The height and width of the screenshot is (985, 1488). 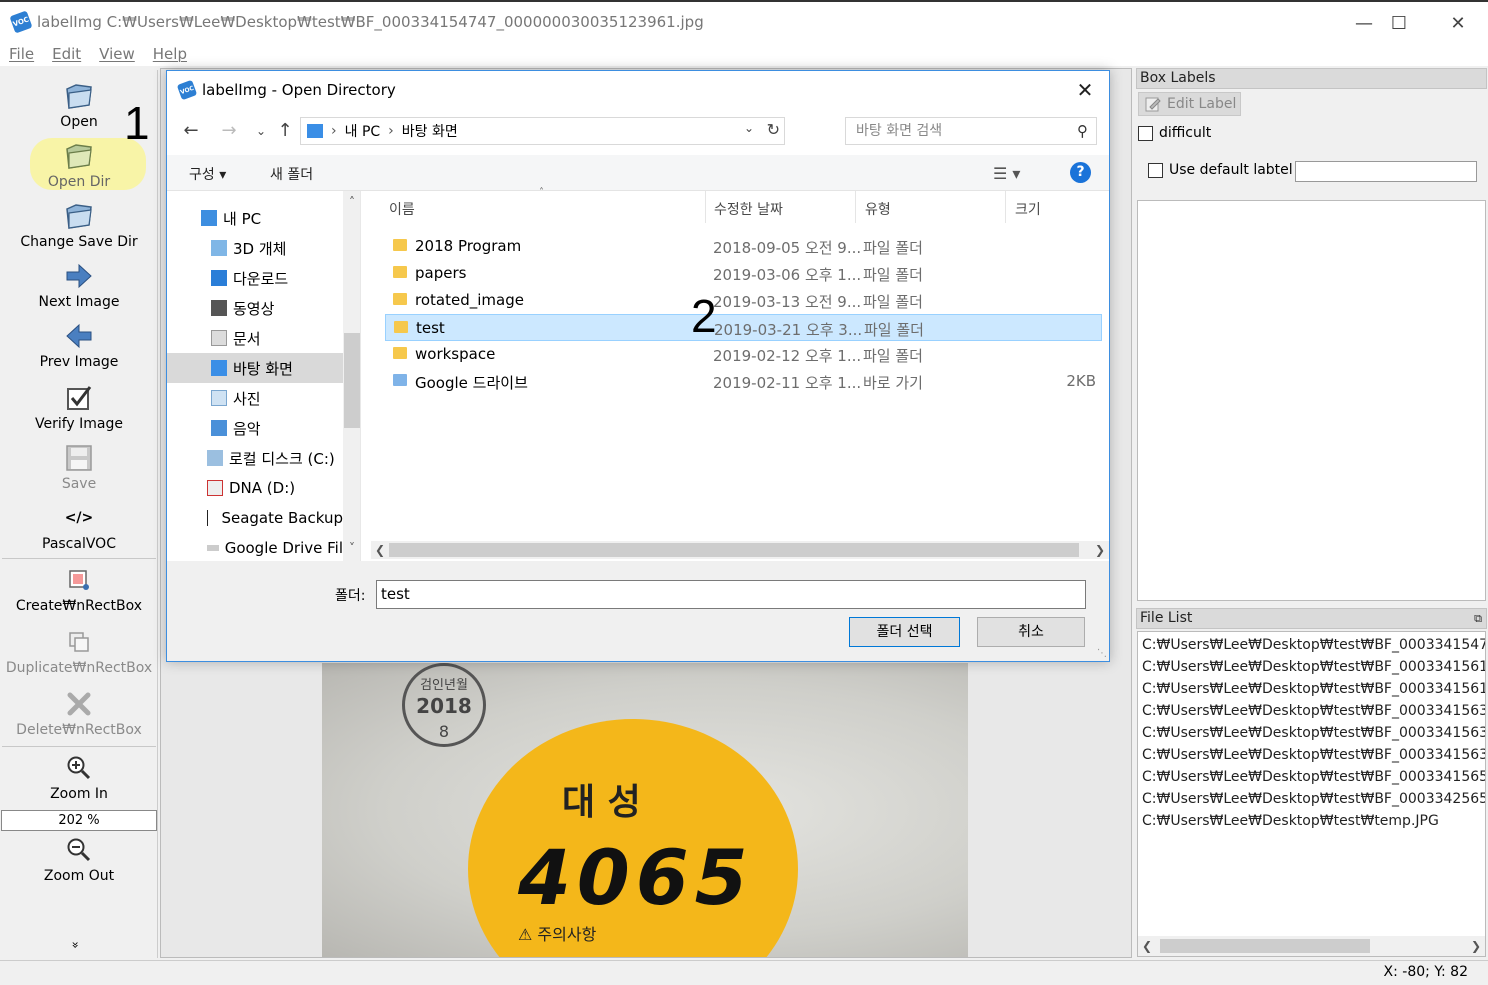 I want to click on zoom-in-button: Zoom In, so click(x=79, y=777).